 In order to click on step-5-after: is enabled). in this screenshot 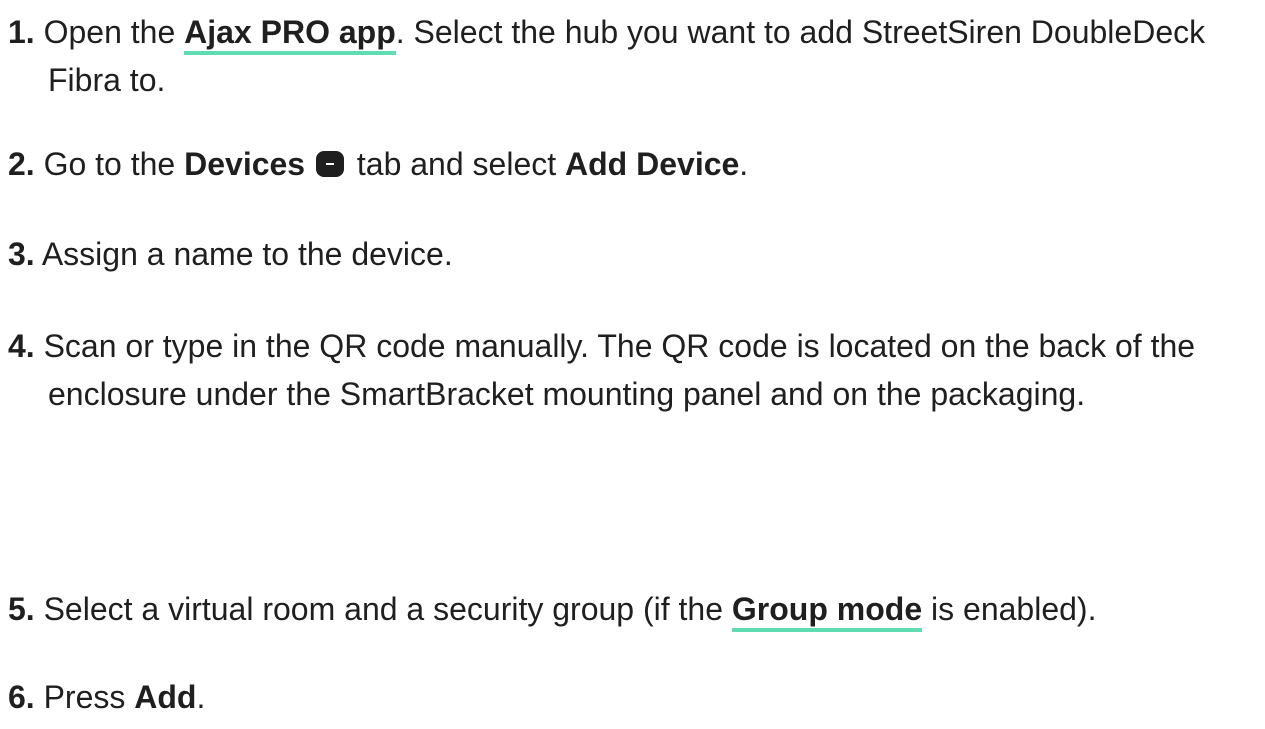, I will do `click(1009, 609)`.